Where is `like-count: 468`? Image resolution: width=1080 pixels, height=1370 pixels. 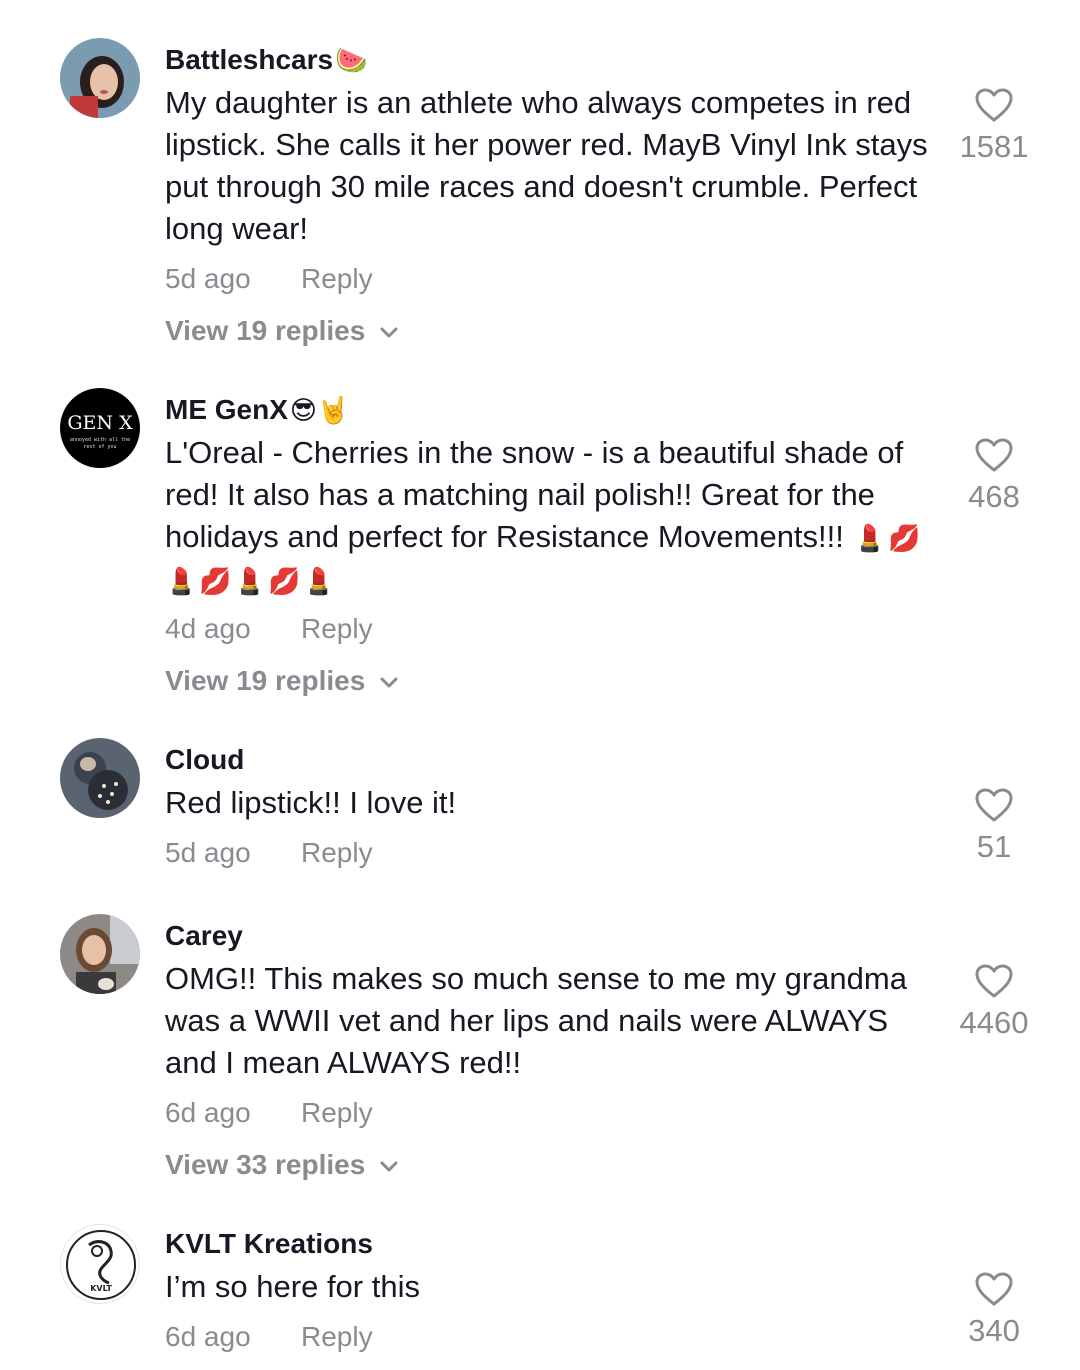
like-count: 468 is located at coordinates (994, 496).